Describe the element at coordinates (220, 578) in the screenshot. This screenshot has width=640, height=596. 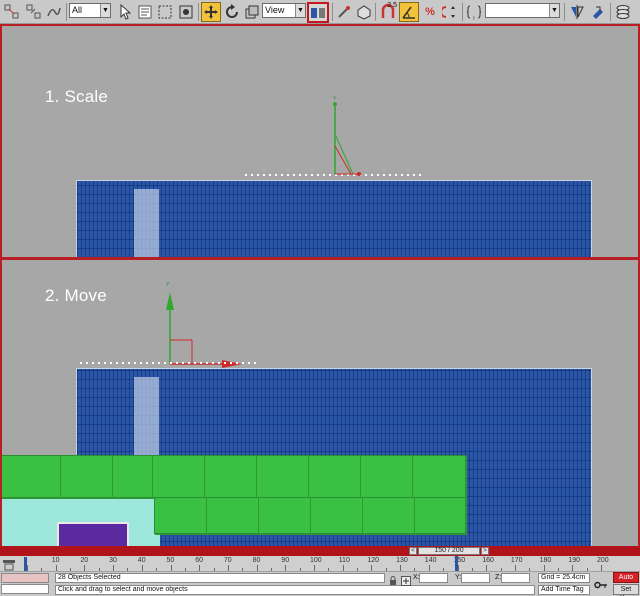
I see `selection-count: 28 Objects Selected` at that location.